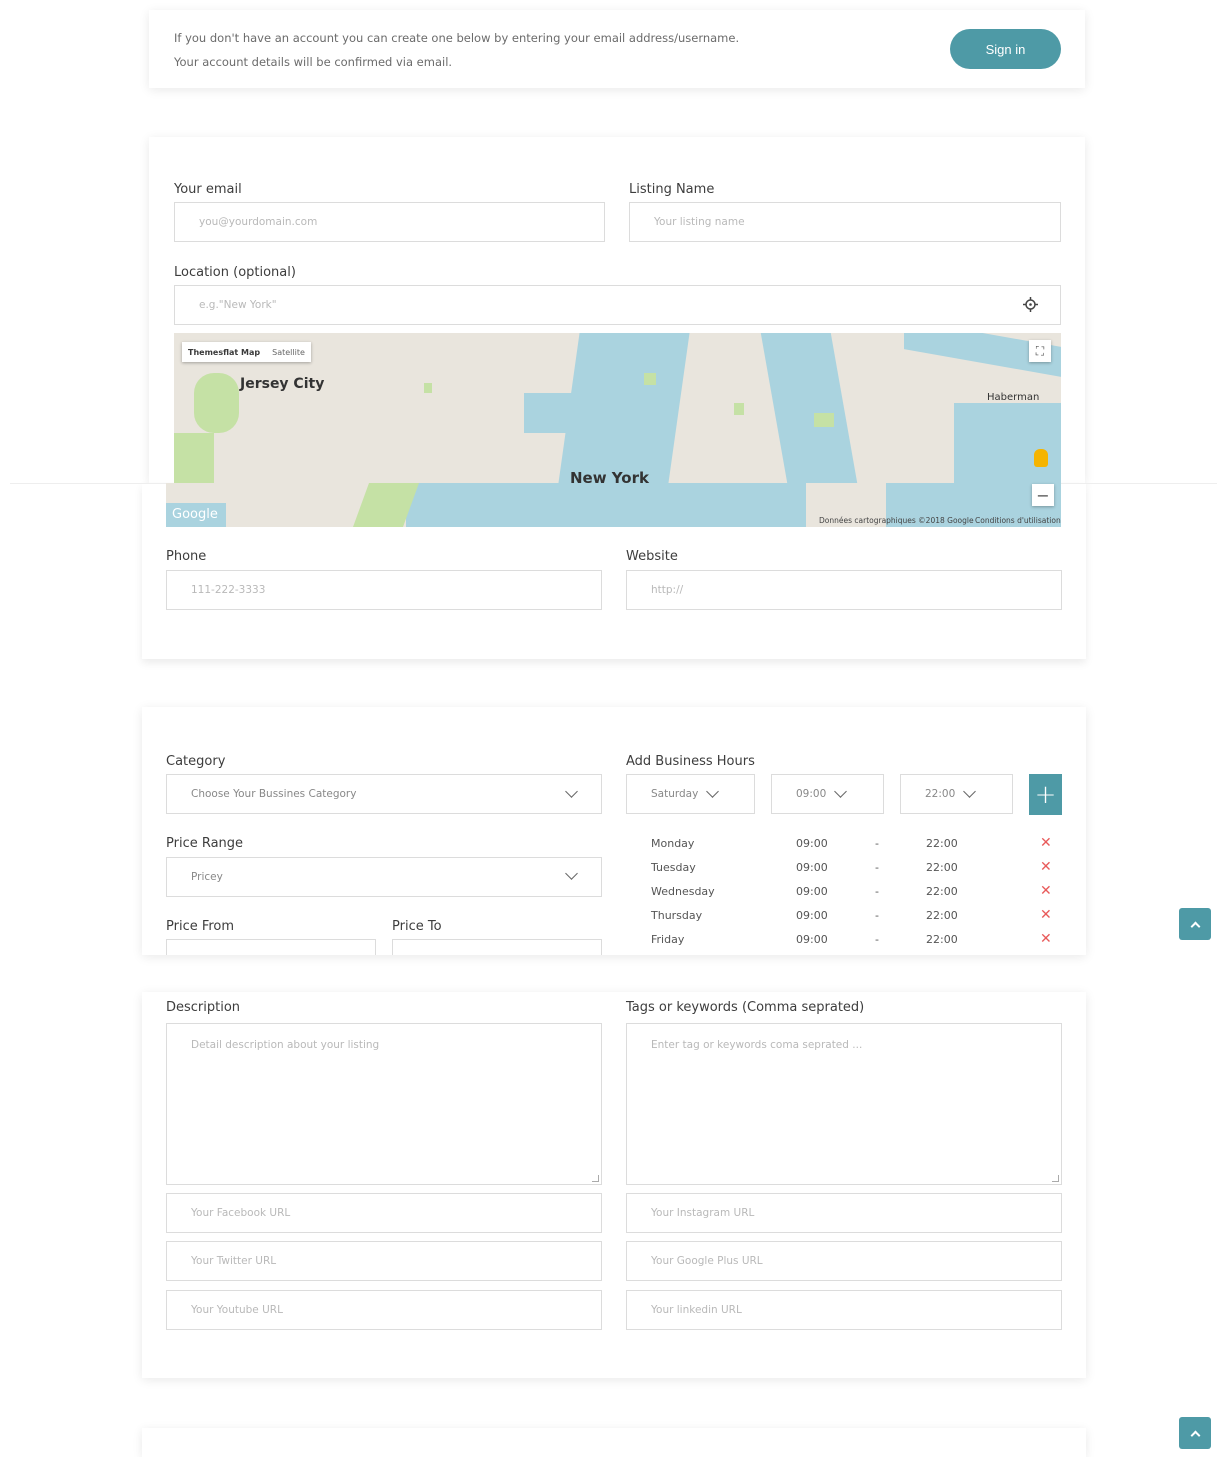 The image size is (1217, 1457). I want to click on open-time-select: 09:00, so click(827, 794).